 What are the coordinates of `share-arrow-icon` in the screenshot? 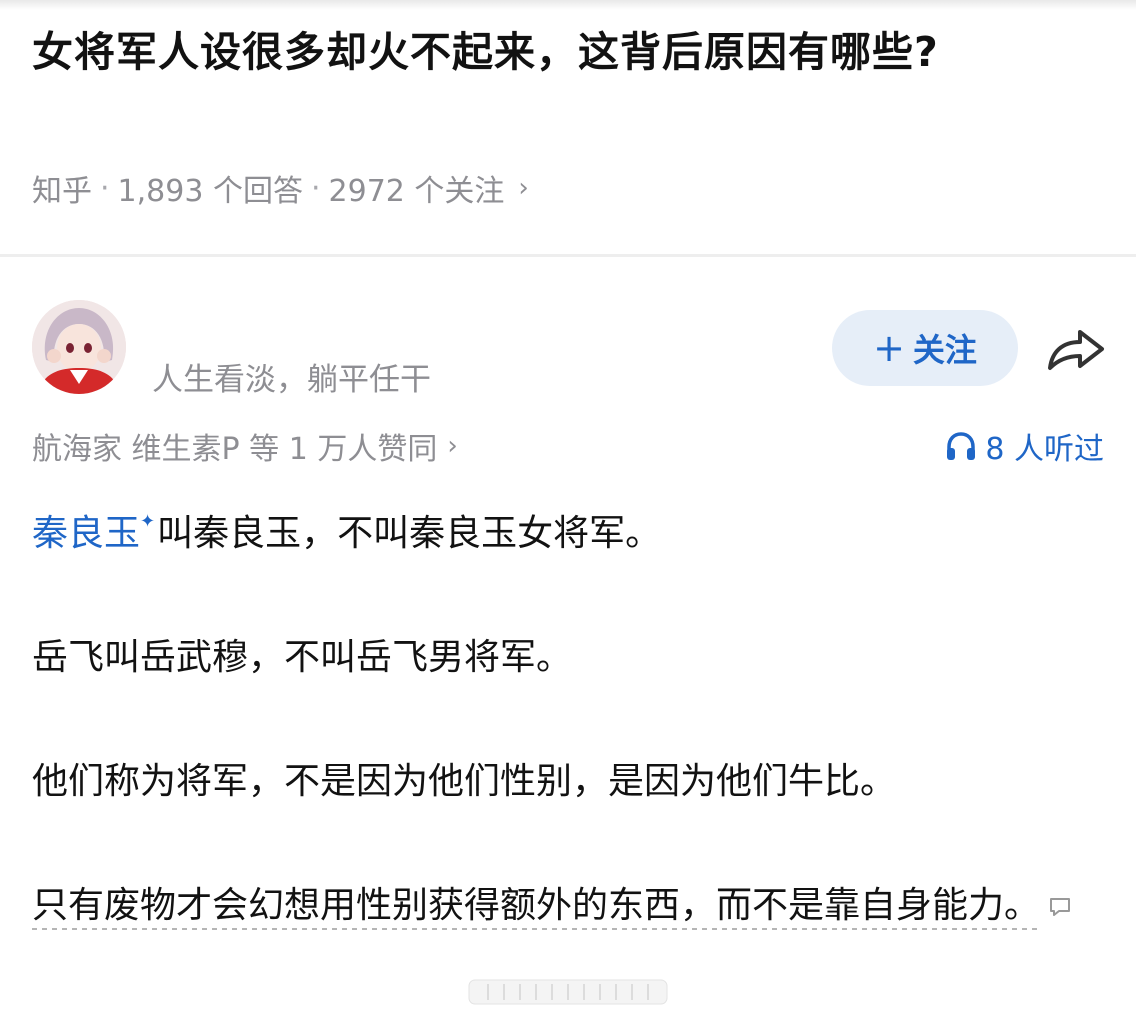 It's located at (1076, 349).